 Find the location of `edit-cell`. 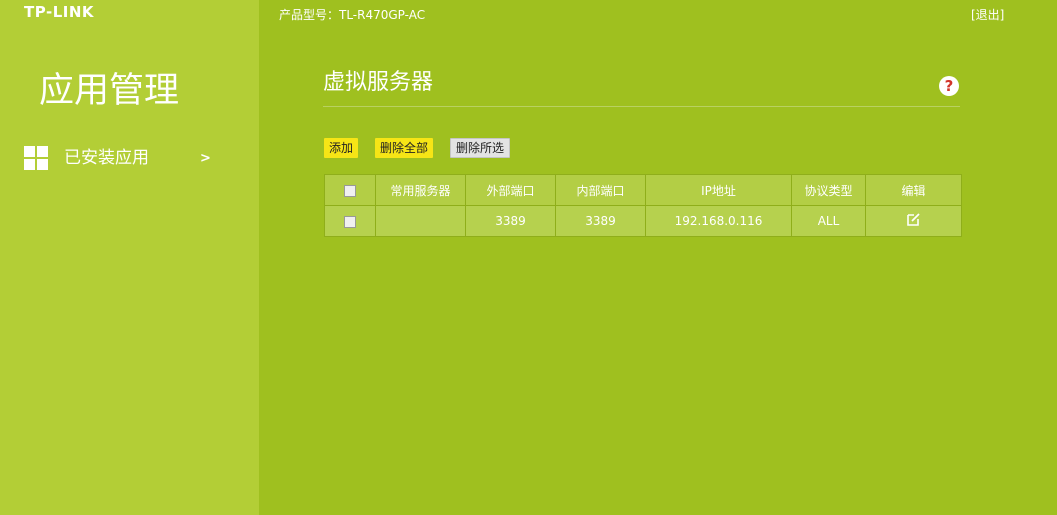

edit-cell is located at coordinates (913, 221).